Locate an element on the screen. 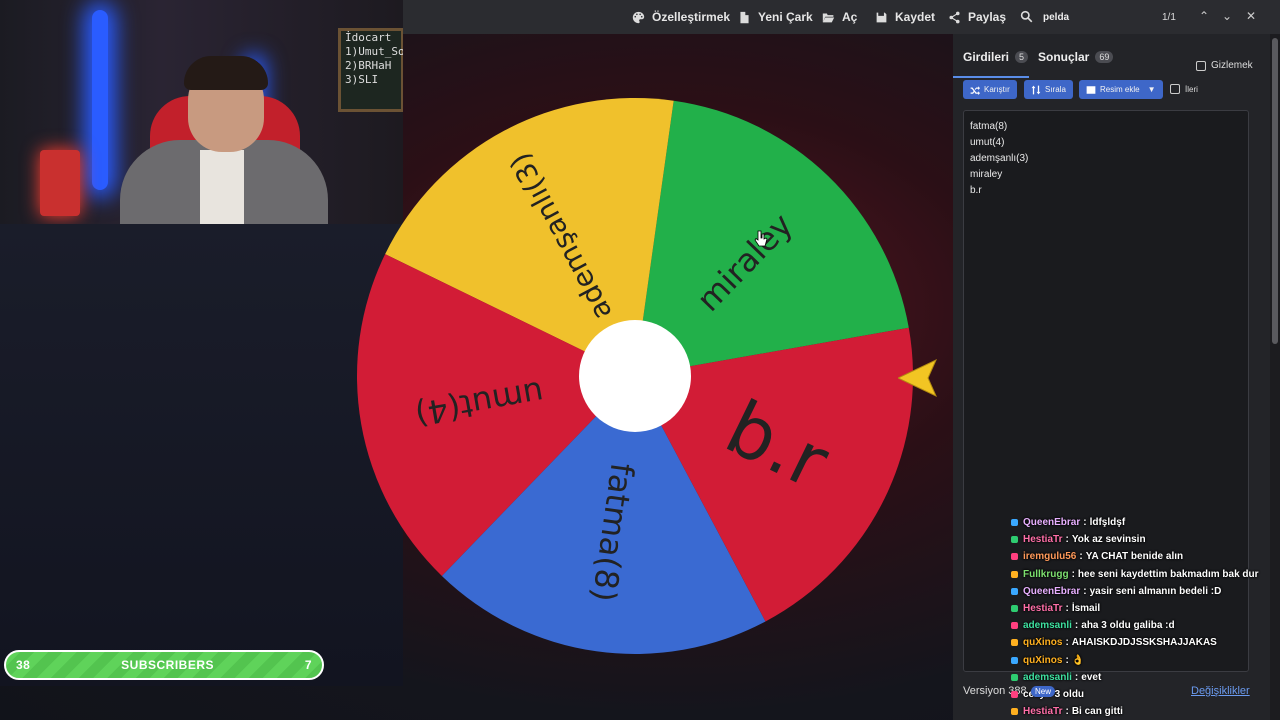 Image resolution: width=1280 pixels, height=720 pixels. chat-message: QueenEbrar: ldfşldşf is located at coordinates (1145, 522).